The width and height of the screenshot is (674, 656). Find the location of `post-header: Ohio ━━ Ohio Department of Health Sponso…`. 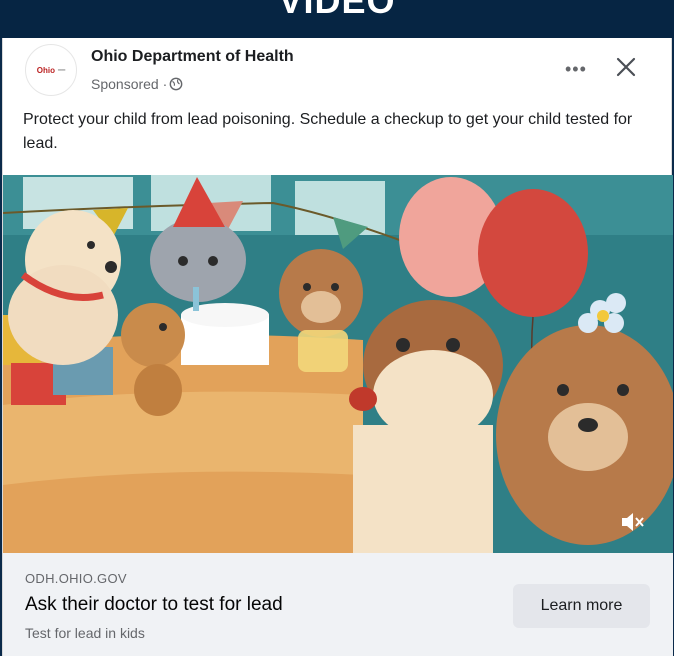

post-header: Ohio ━━ Ohio Department of Health Sponso… is located at coordinates (337, 71).